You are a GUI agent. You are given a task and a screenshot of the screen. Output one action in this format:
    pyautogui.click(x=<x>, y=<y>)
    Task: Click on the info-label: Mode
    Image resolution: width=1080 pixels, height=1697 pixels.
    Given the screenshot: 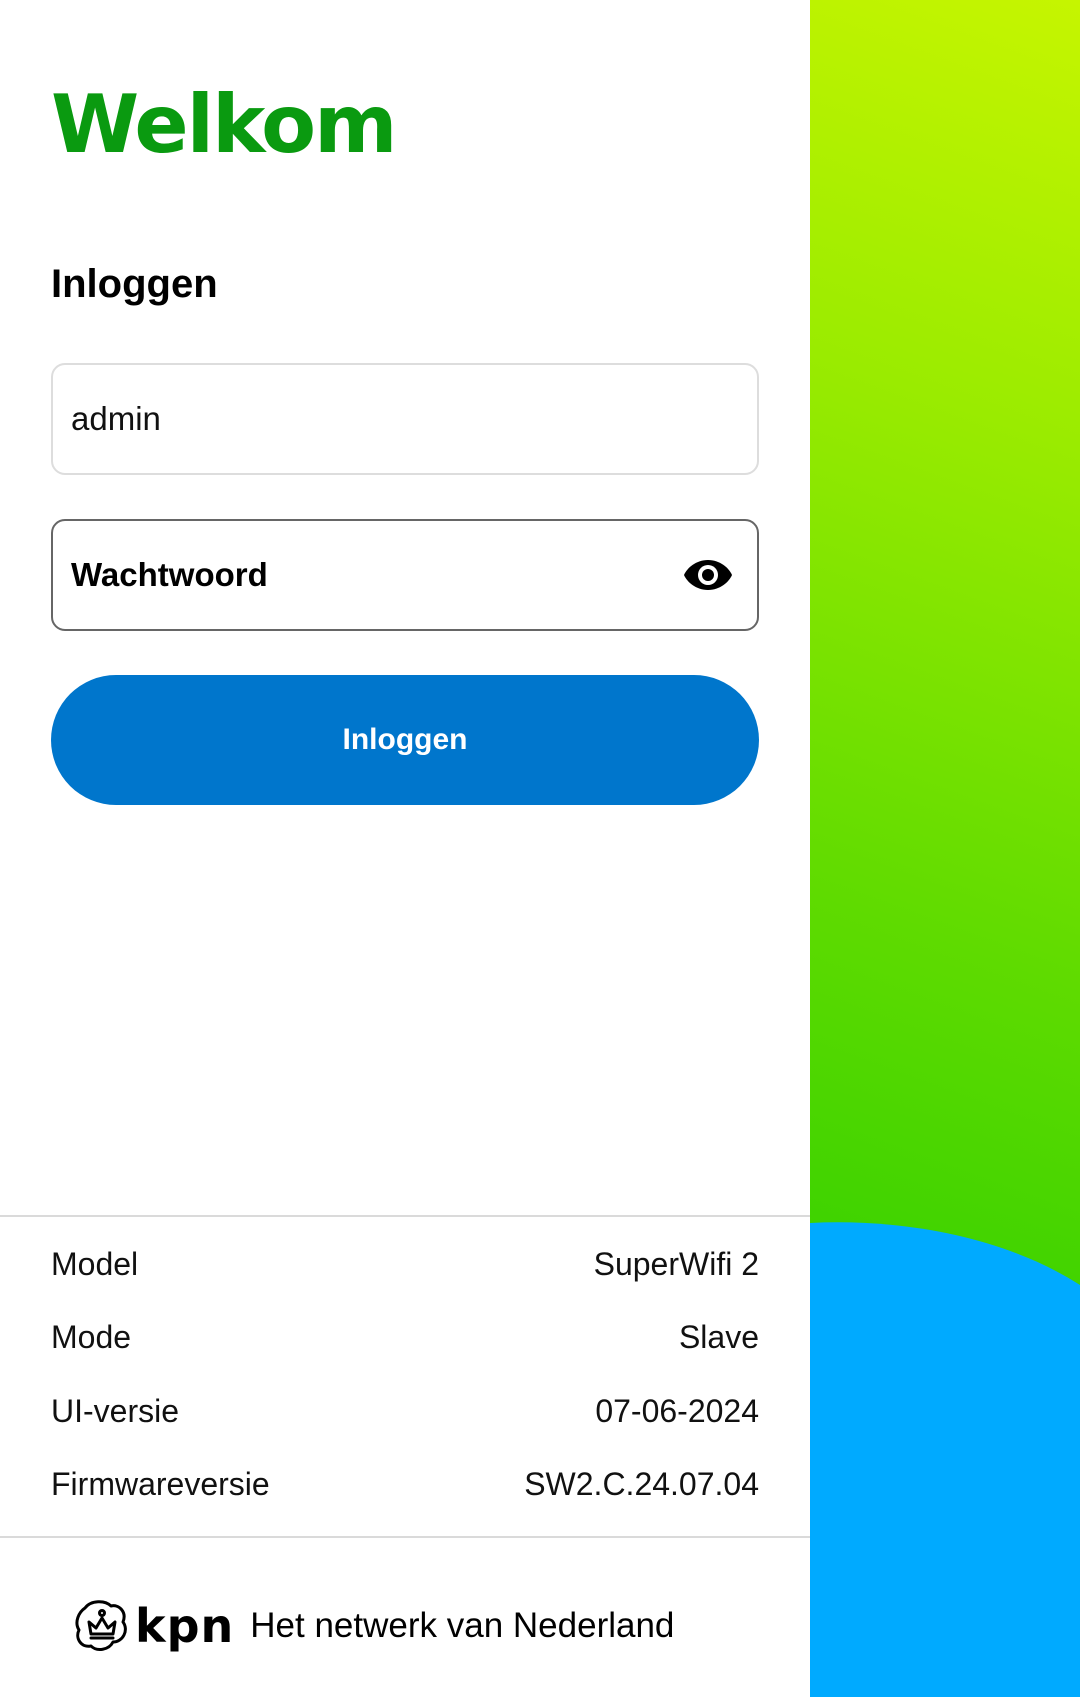 What is the action you would take?
    pyautogui.click(x=91, y=1336)
    